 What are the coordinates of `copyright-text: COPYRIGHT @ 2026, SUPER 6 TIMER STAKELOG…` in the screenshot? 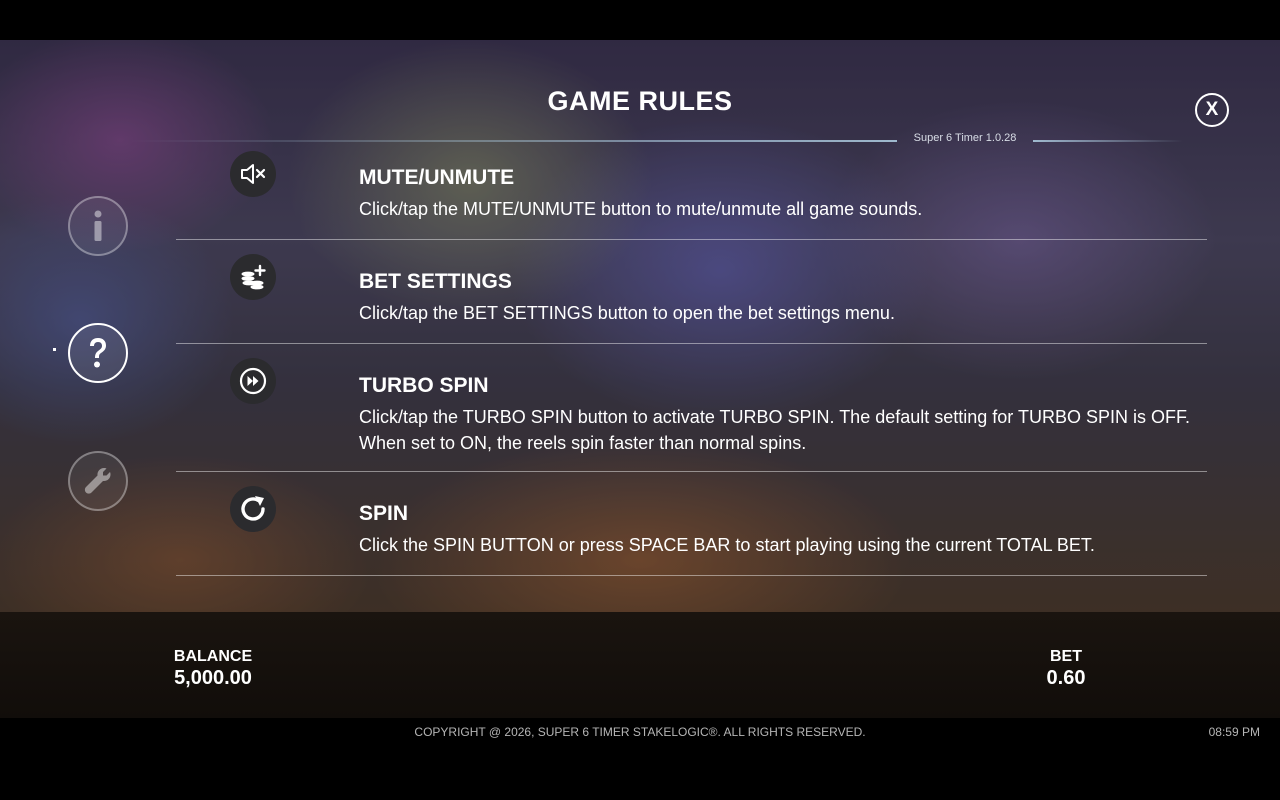 It's located at (640, 732).